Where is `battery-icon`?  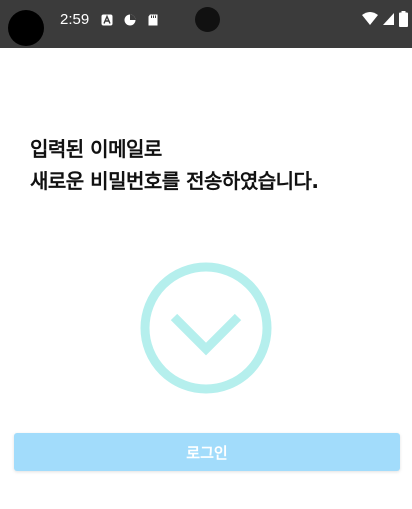
battery-icon is located at coordinates (403, 19).